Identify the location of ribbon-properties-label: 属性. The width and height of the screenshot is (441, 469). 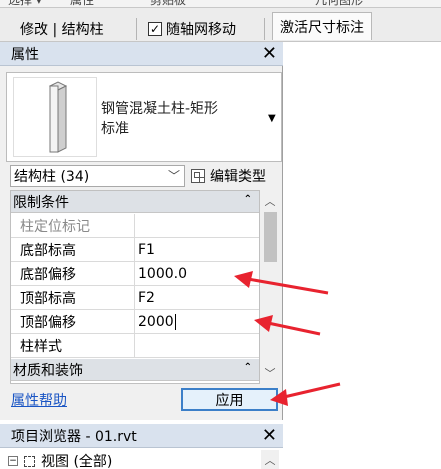
(82, 4).